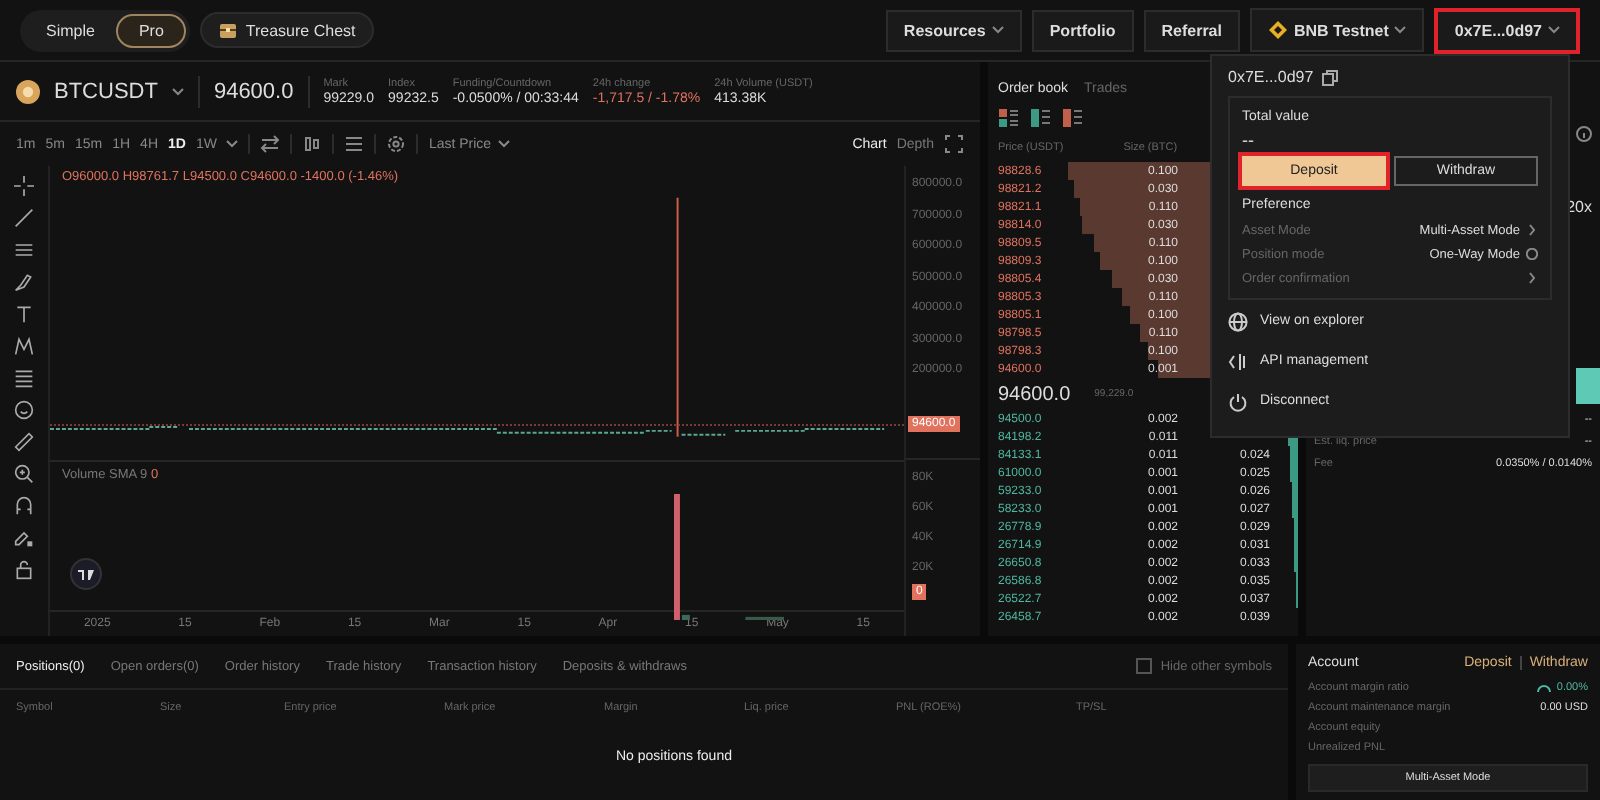 This screenshot has width=1600, height=800. Describe the element at coordinates (729, 557) in the screenshot. I see `volume-bars-drawing` at that location.